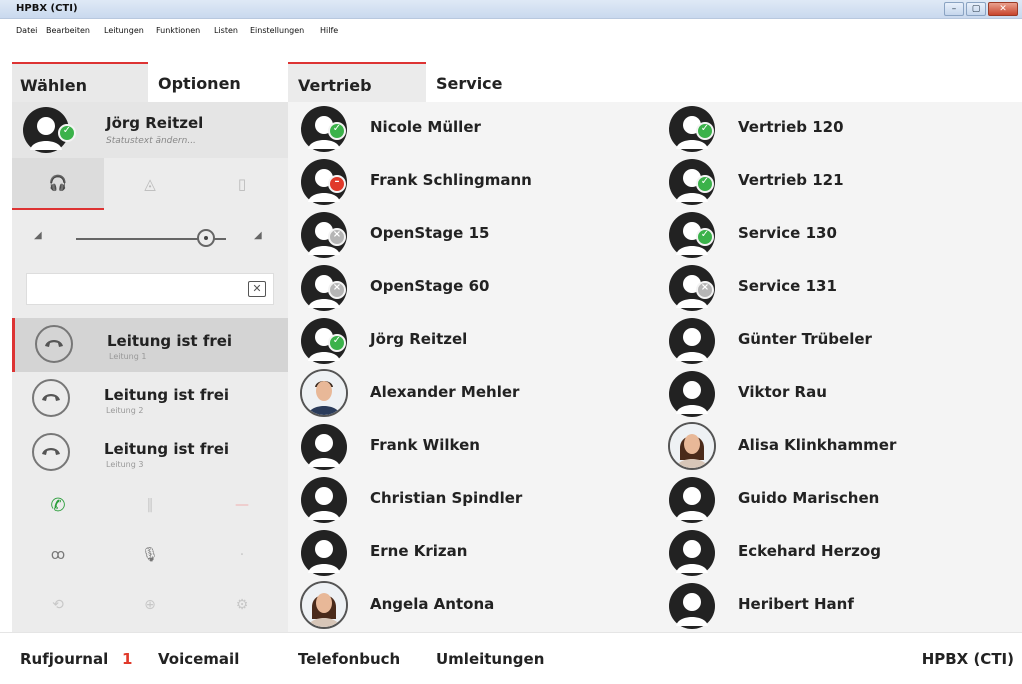  I want to click on tab-vertrieb: Vertrieb, so click(357, 82).